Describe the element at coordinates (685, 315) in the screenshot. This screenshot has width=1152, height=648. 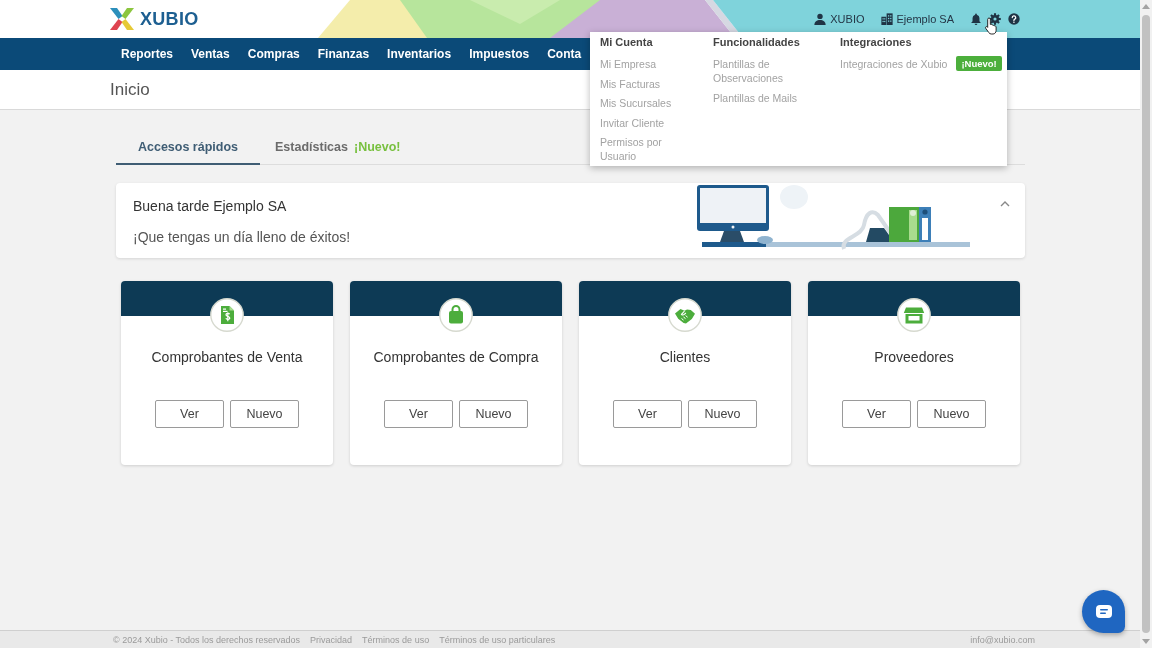
I see `handshake-icon` at that location.